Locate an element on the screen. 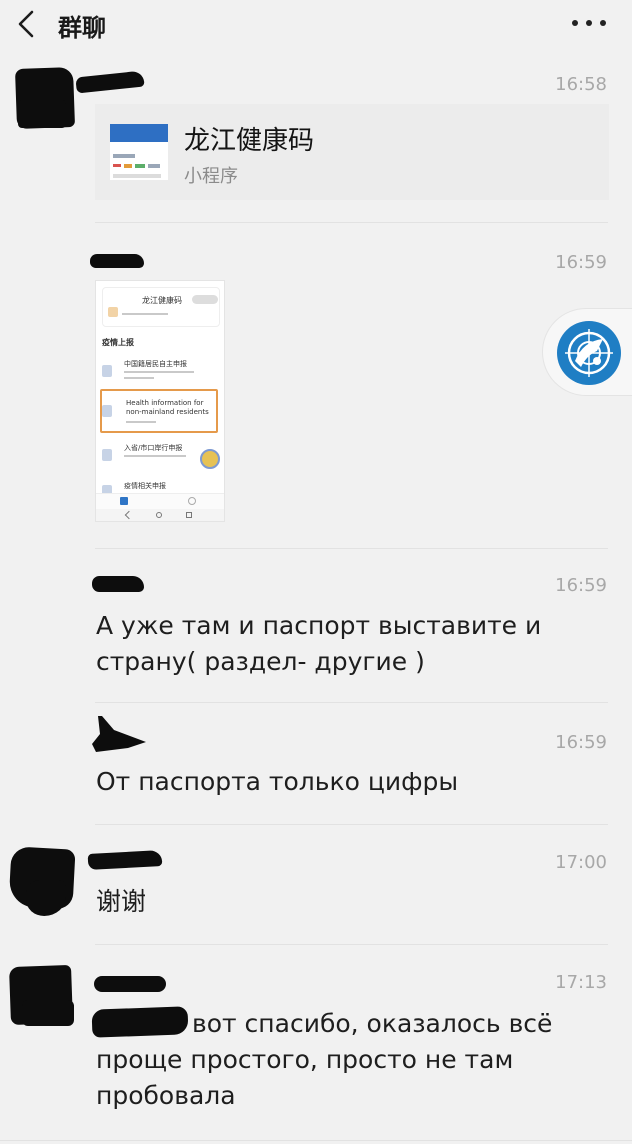 The image size is (632, 1144). more-dots-icon is located at coordinates (589, 24).